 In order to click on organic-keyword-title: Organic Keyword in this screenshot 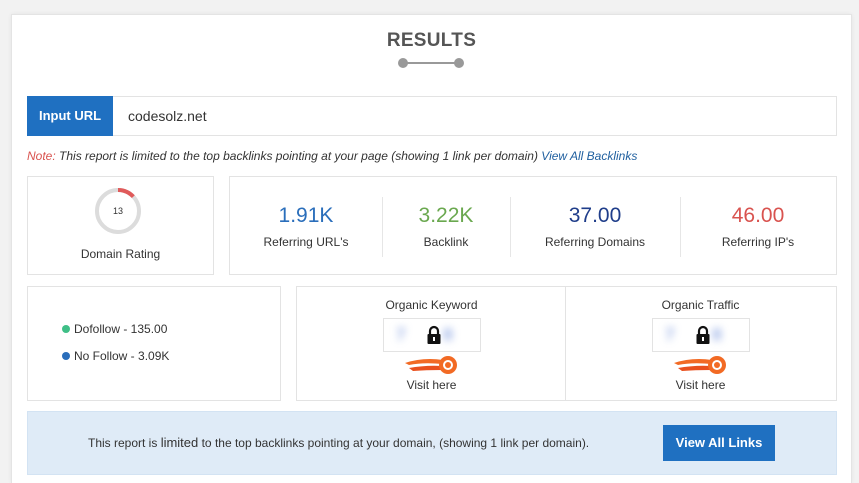, I will do `click(431, 305)`.